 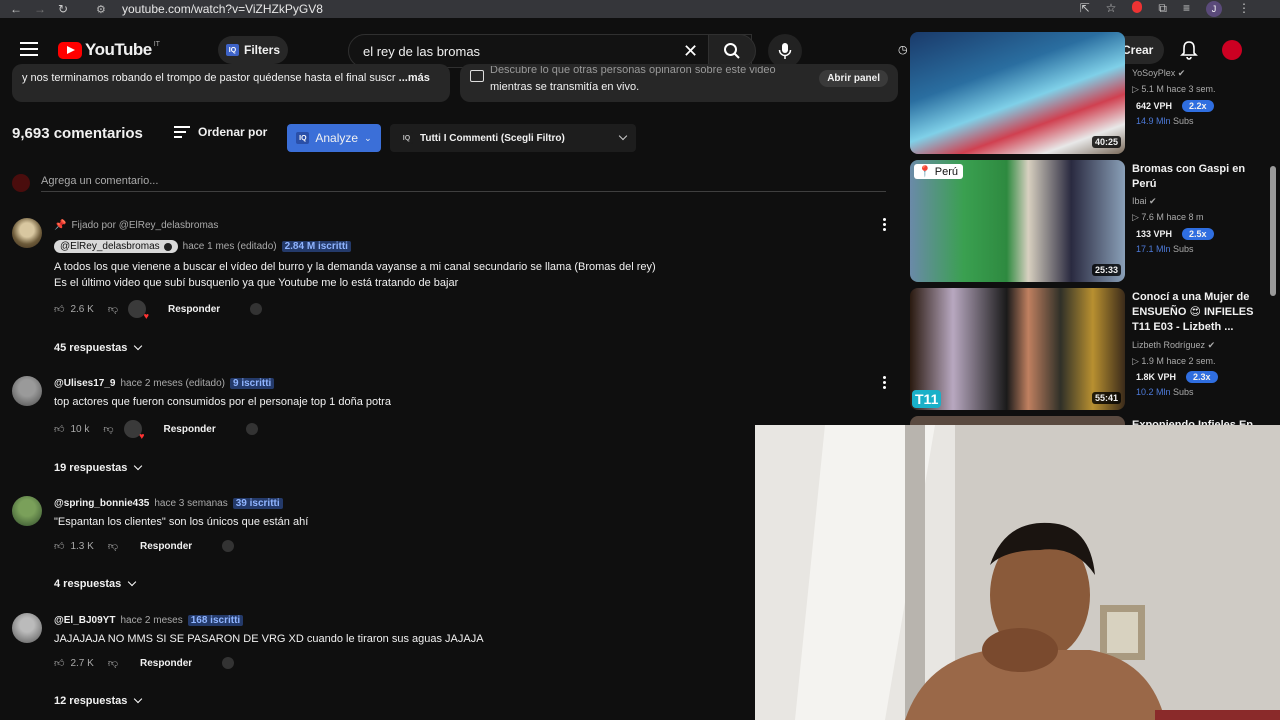 What do you see at coordinates (82, 663) in the screenshot?
I see `like-count: 2.7 K` at bounding box center [82, 663].